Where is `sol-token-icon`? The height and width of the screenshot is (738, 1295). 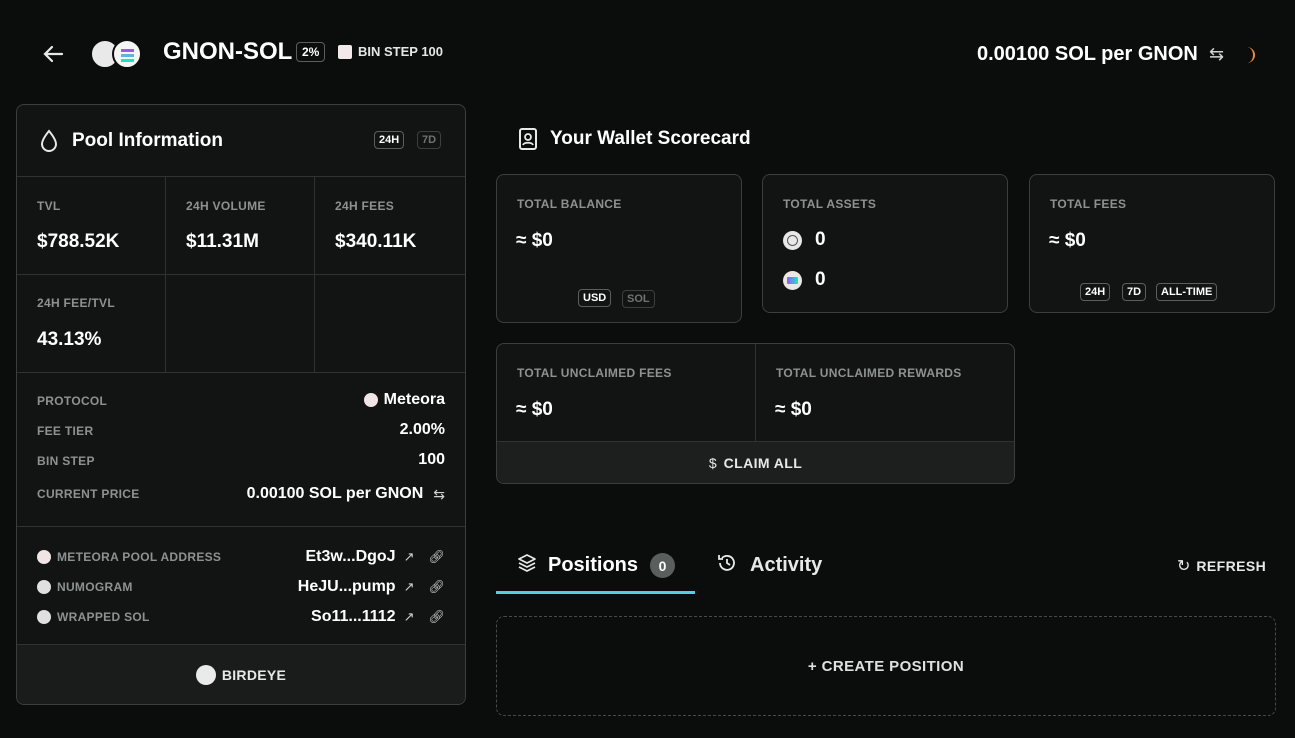 sol-token-icon is located at coordinates (127, 54).